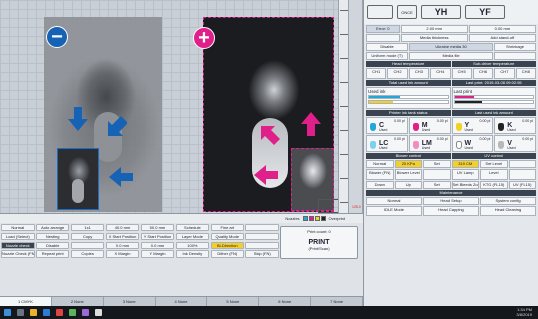  What do you see at coordinates (311, 218) in the screenshot?
I see `swatch-magenta` at bounding box center [311, 218].